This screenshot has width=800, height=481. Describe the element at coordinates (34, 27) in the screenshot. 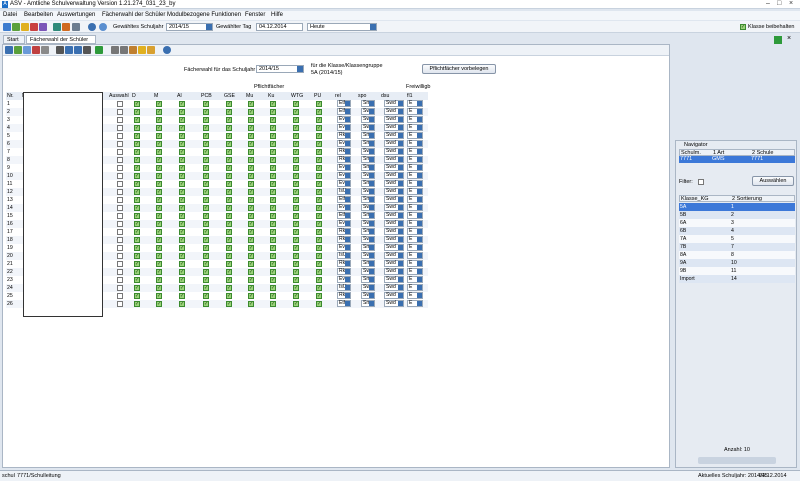

I see `chart-icon` at that location.